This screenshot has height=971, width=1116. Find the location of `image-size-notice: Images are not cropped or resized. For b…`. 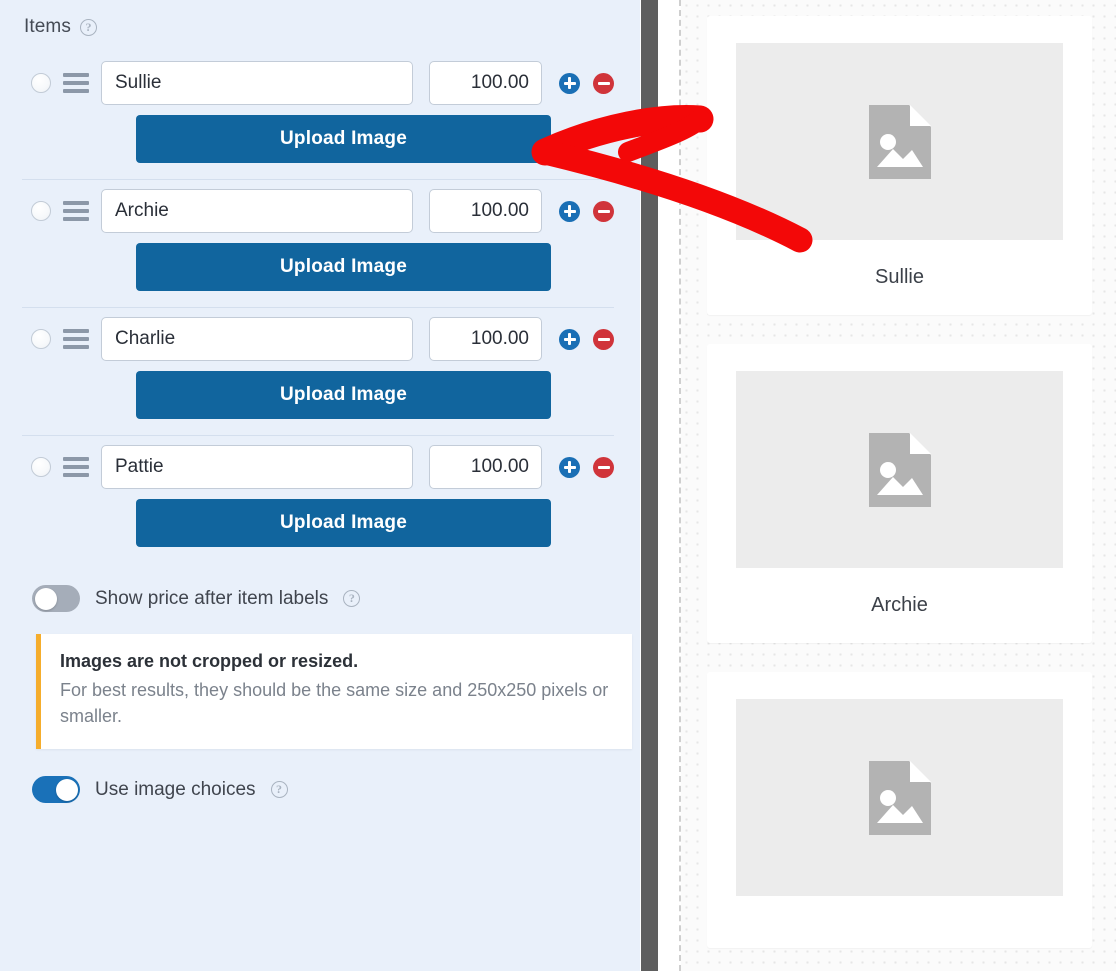

image-size-notice: Images are not cropped or resized. For b… is located at coordinates (334, 692).